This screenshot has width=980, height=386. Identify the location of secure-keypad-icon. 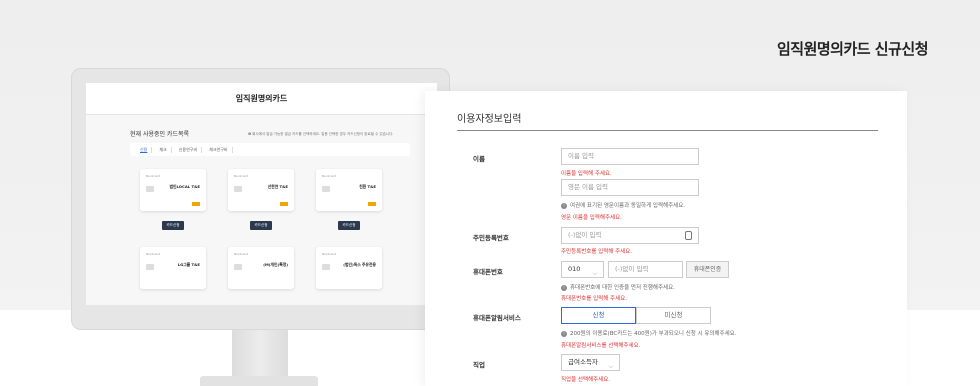
(688, 235).